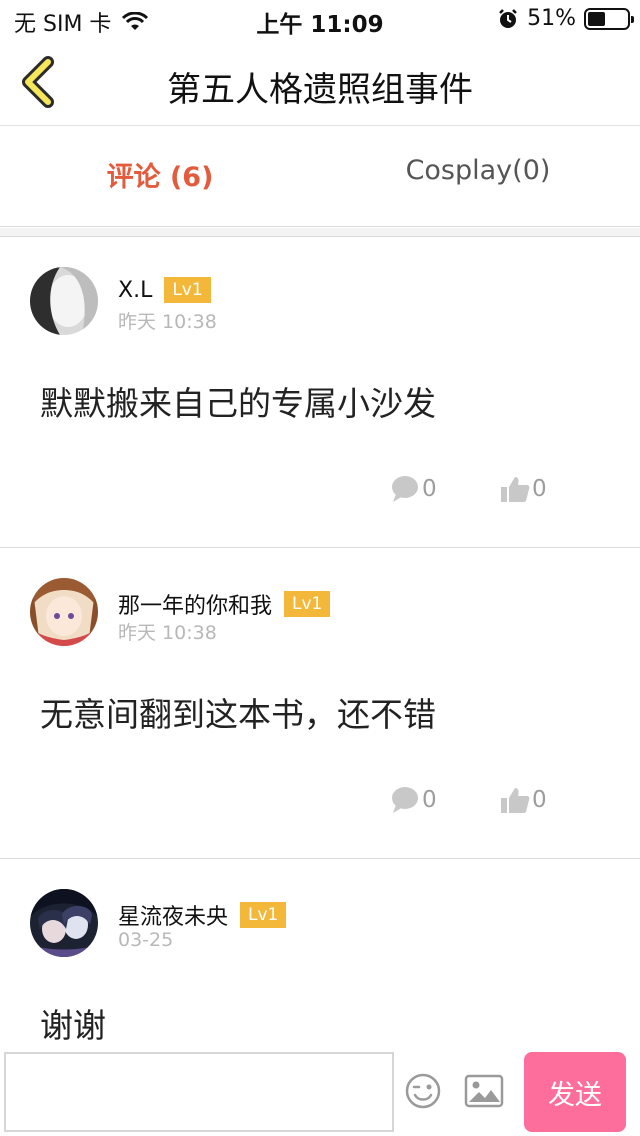 The width and height of the screenshot is (640, 1136). I want to click on alarm-icon, so click(508, 18).